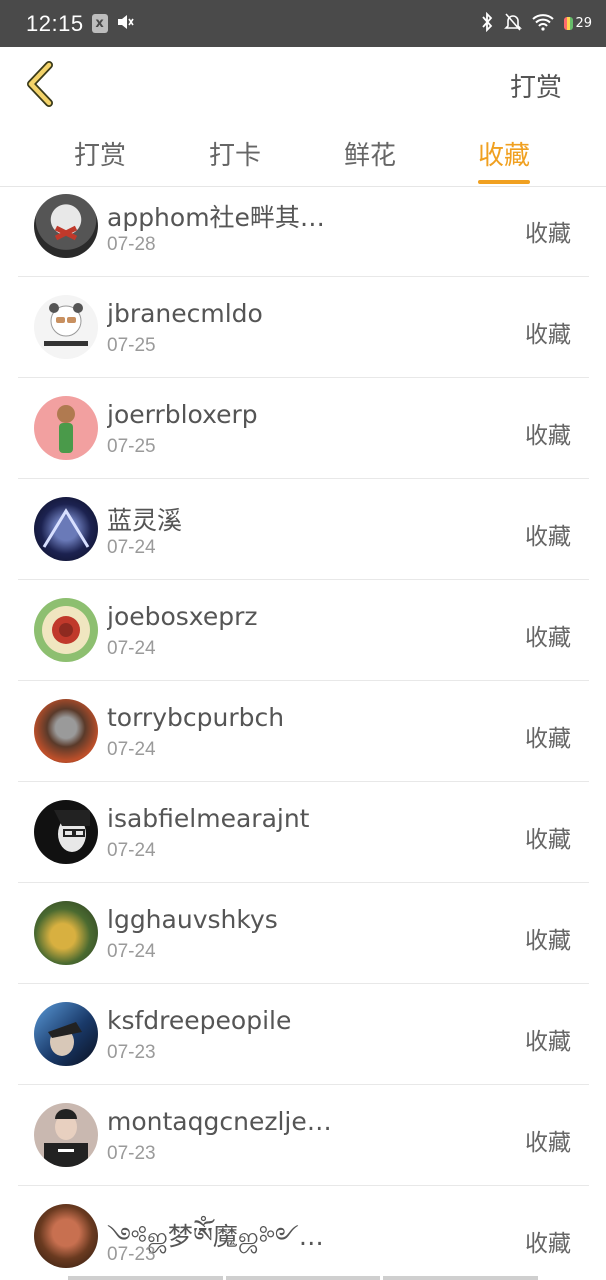  Describe the element at coordinates (199, 1020) in the screenshot. I see `user-name: ksfdreepeopile` at that location.